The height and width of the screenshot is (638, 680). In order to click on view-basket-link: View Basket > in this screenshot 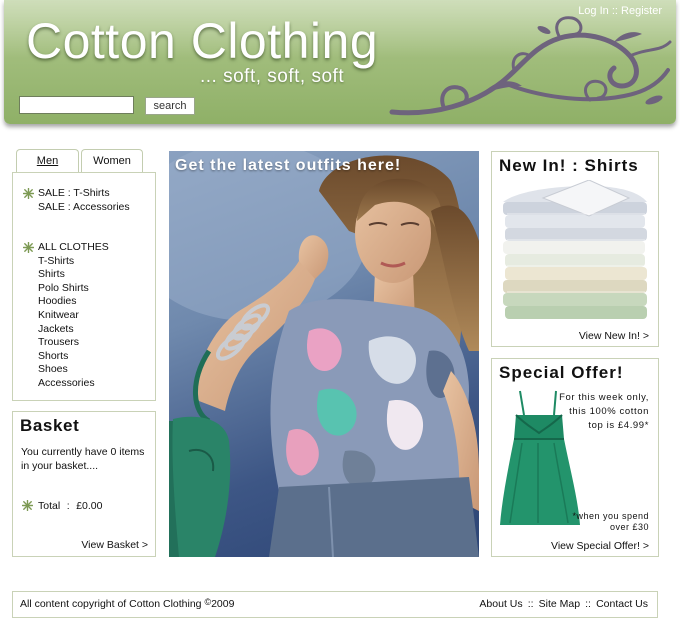, I will do `click(114, 545)`.